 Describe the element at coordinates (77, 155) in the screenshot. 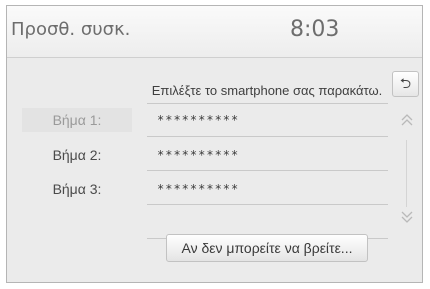

I see `step-2-label: Βήμα 2:` at that location.